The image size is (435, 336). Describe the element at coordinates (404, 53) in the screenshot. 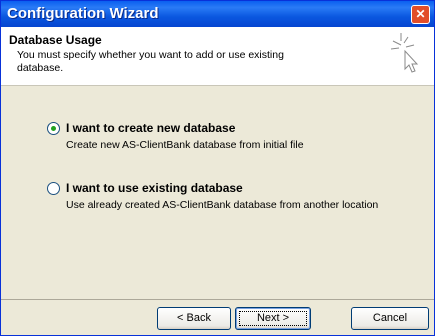

I see `wizard-wand-icon` at that location.